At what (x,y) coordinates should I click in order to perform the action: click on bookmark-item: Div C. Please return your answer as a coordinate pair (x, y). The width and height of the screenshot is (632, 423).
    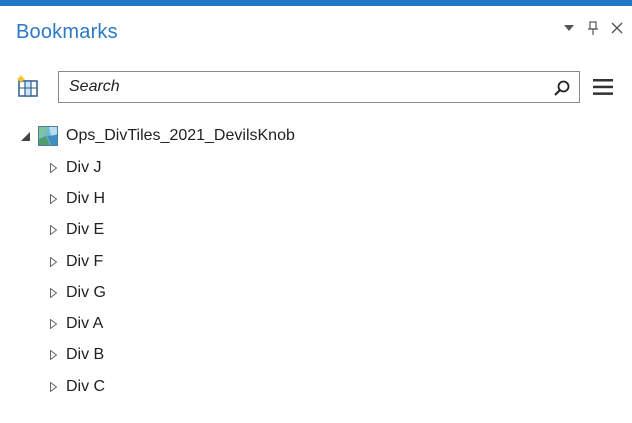
    Looking at the image, I should click on (318, 386).